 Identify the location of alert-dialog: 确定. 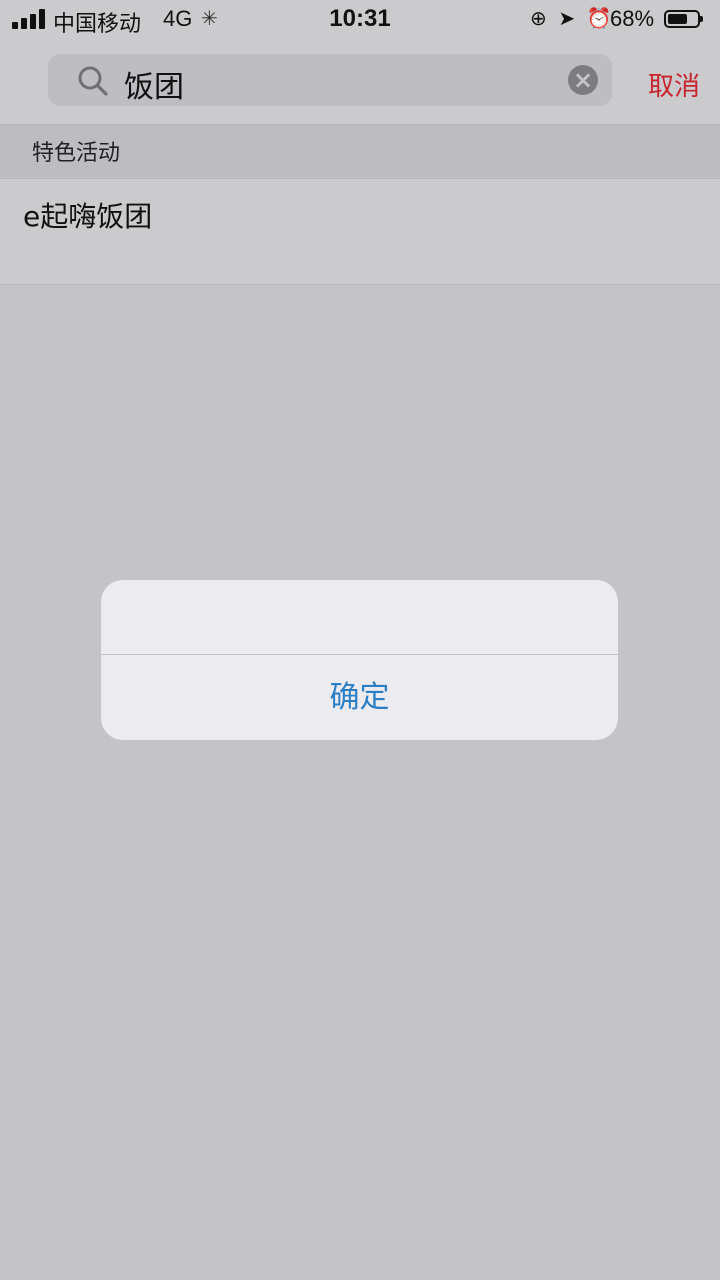
(359, 660).